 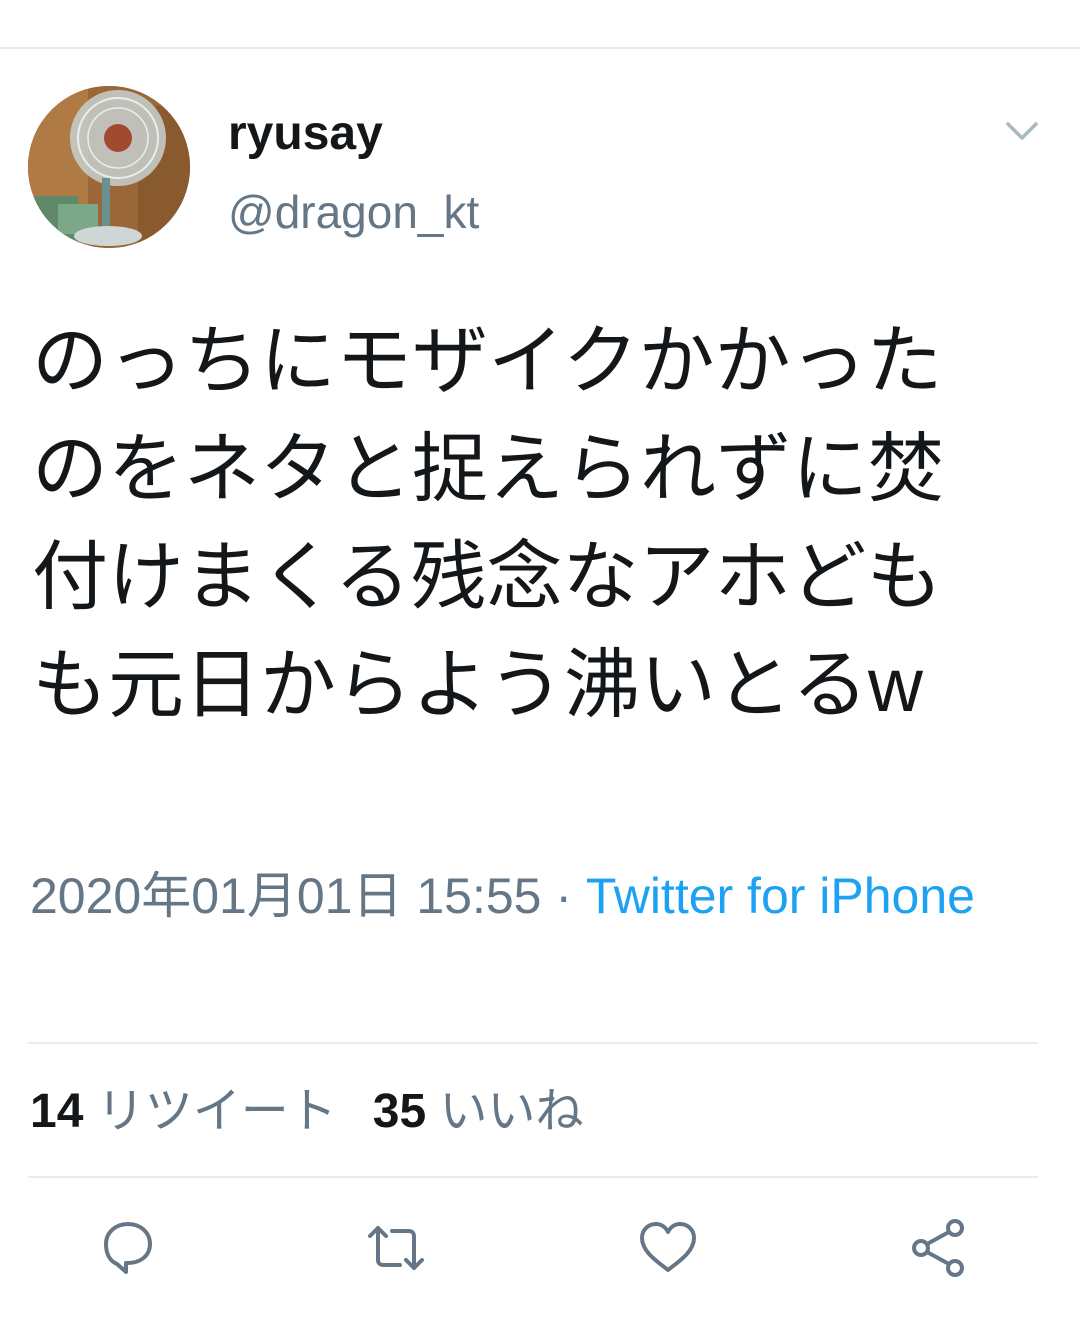 I want to click on divider-meta, so click(x=533, y=1043).